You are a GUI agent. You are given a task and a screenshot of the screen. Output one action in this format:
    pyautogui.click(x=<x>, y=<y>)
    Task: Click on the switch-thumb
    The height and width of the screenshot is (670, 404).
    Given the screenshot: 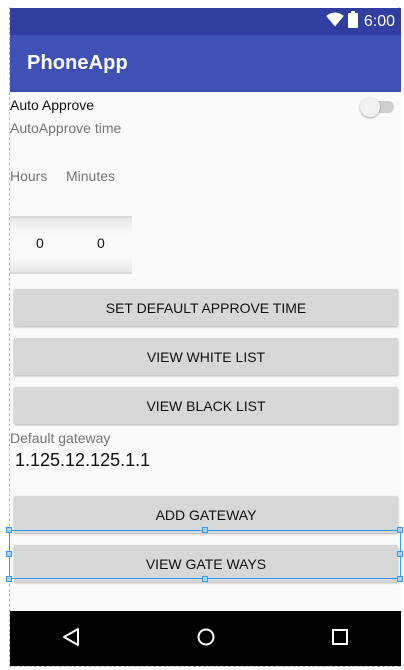 What is the action you would take?
    pyautogui.click(x=370, y=107)
    